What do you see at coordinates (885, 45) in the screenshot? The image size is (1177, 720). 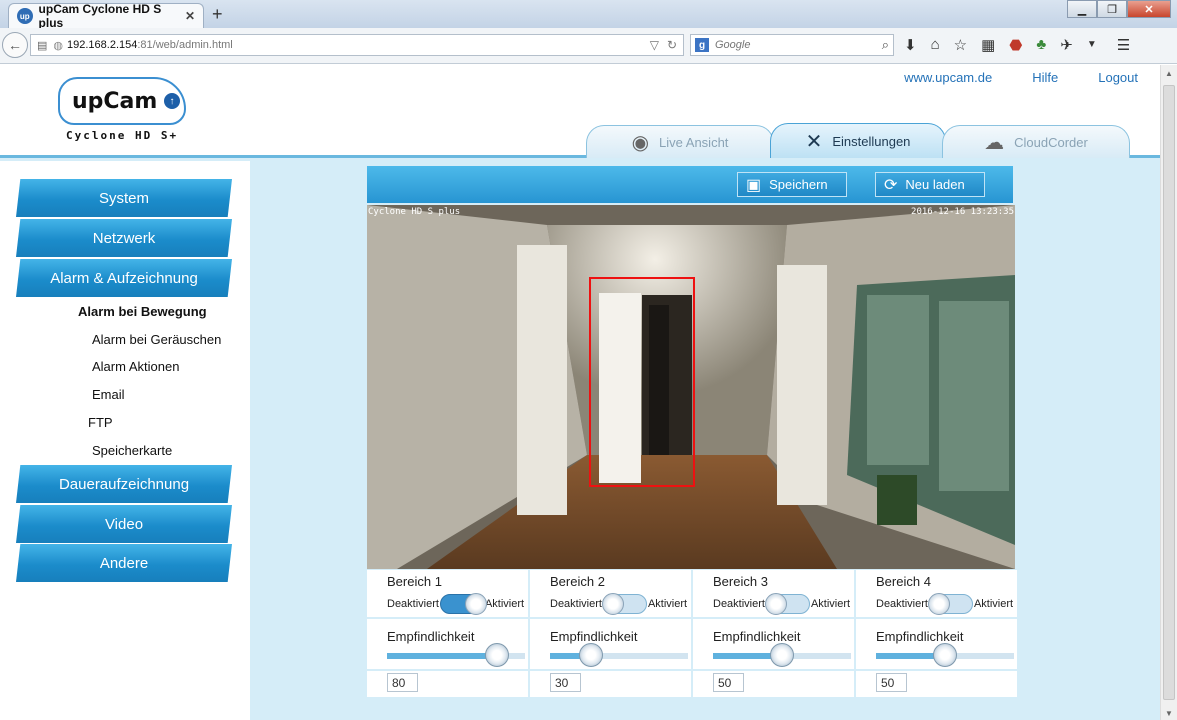 I see `search-icon: ⌕` at bounding box center [885, 45].